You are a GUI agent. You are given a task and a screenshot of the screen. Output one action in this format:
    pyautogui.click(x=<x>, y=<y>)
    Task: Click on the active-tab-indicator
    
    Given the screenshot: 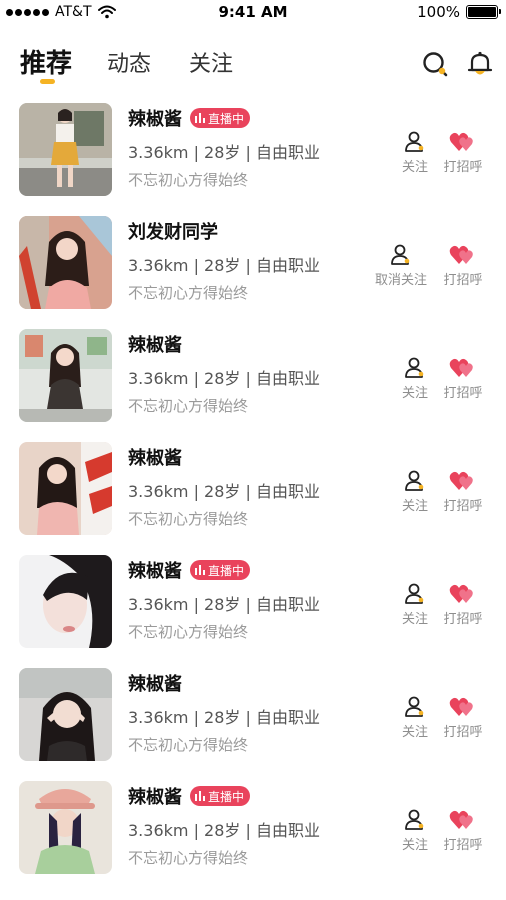 What is the action you would take?
    pyautogui.click(x=47, y=81)
    